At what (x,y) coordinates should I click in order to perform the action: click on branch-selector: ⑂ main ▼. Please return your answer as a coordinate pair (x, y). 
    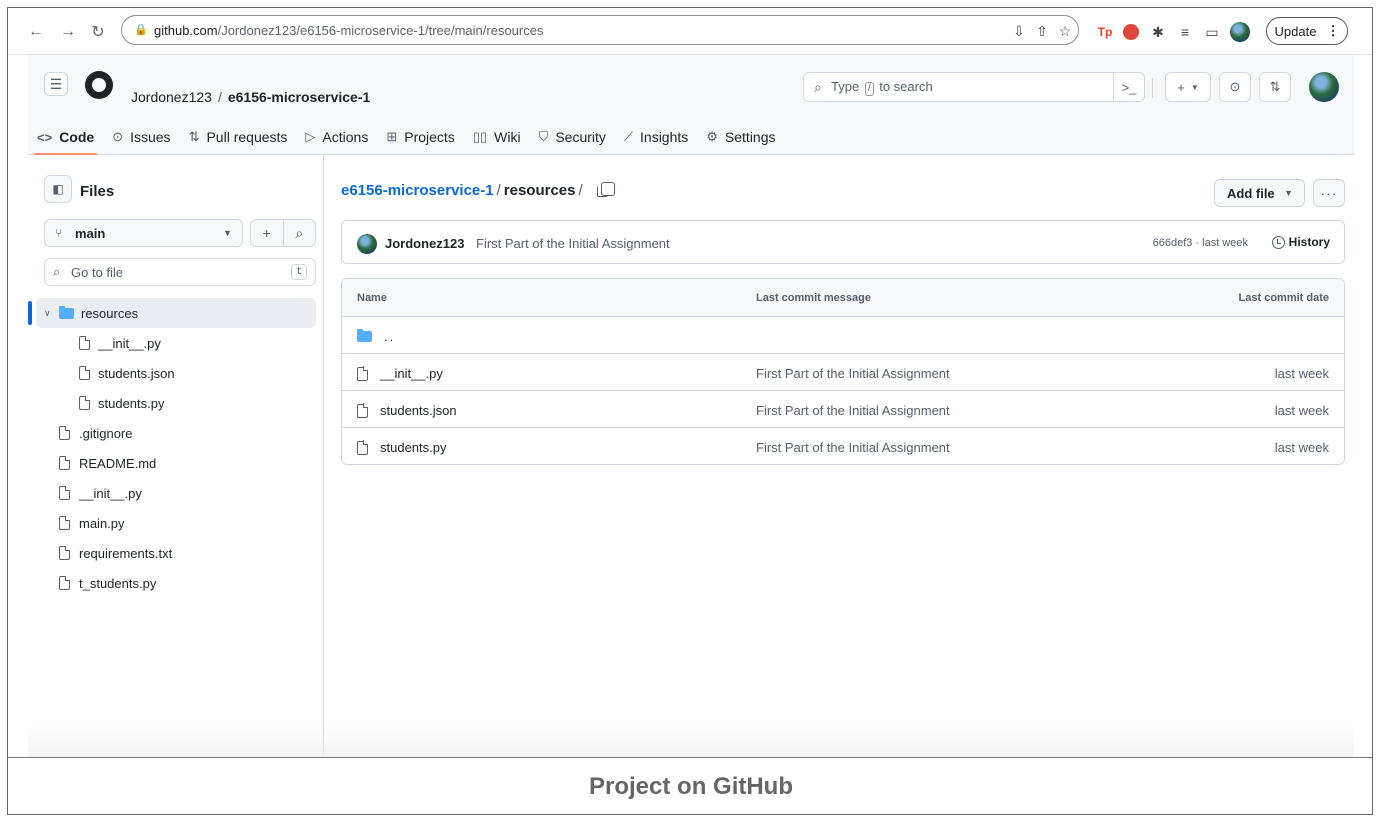
    Looking at the image, I should click on (143, 233).